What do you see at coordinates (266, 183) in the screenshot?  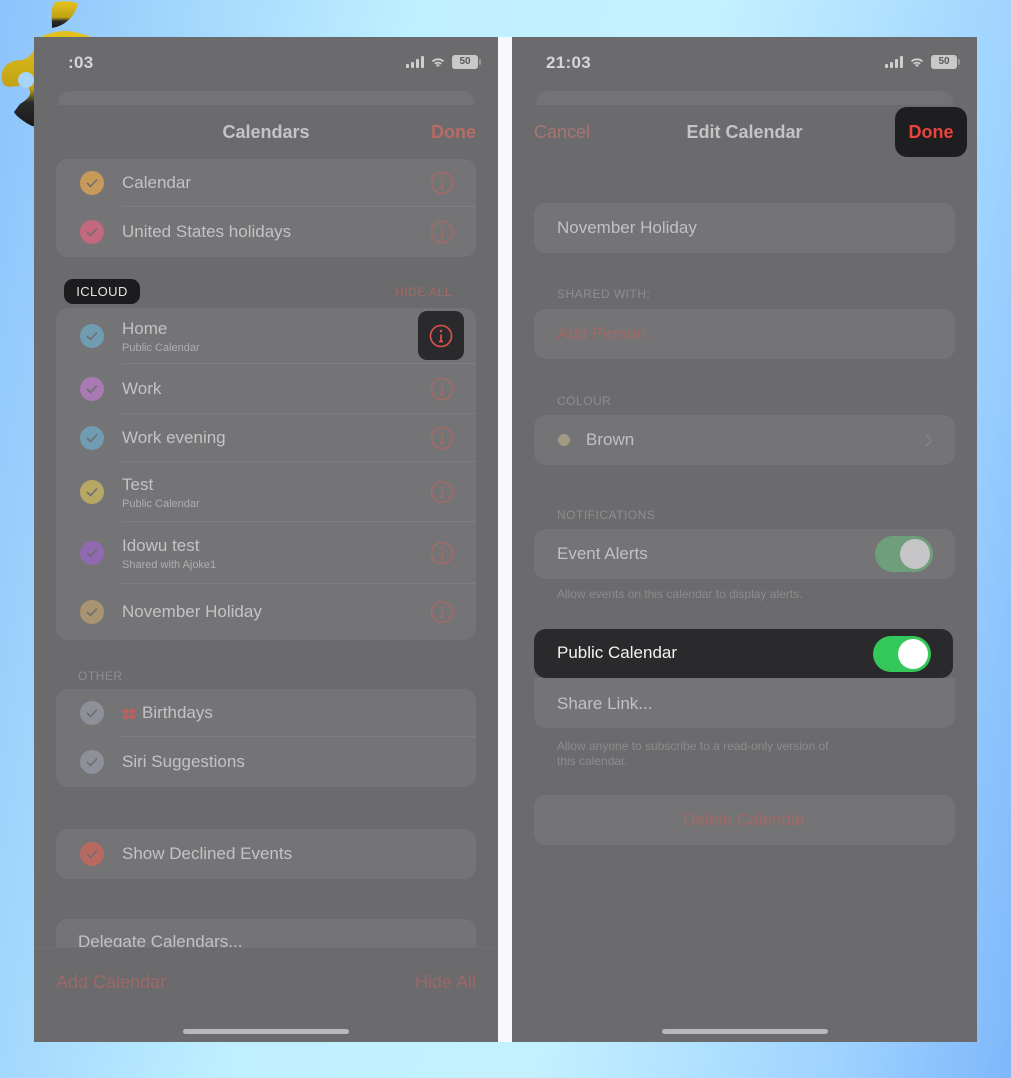 I see `calendar-row: Calendar` at bounding box center [266, 183].